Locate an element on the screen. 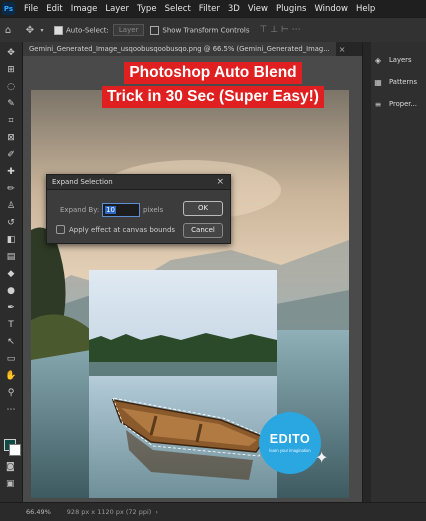  photoshop-logo: Ps is located at coordinates (8, 8).